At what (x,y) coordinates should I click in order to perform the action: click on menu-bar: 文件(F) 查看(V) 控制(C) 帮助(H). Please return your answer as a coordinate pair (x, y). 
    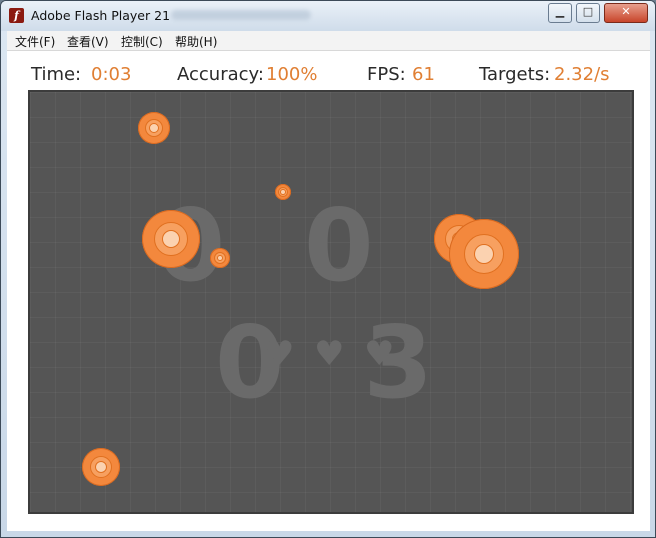
    Looking at the image, I should click on (328, 41).